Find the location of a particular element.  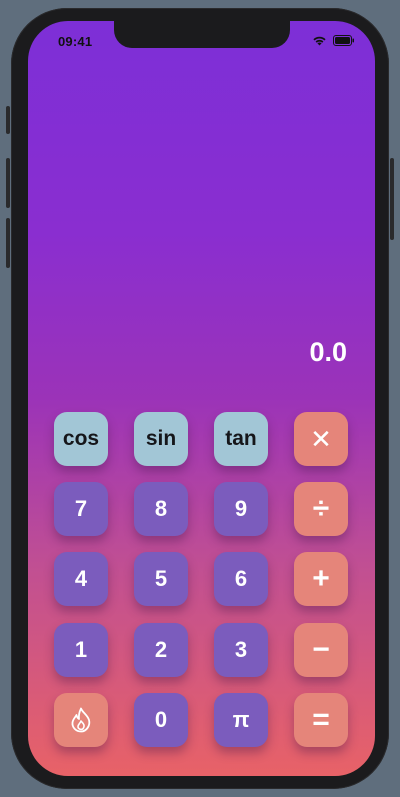

battery-icon is located at coordinates (343, 40).